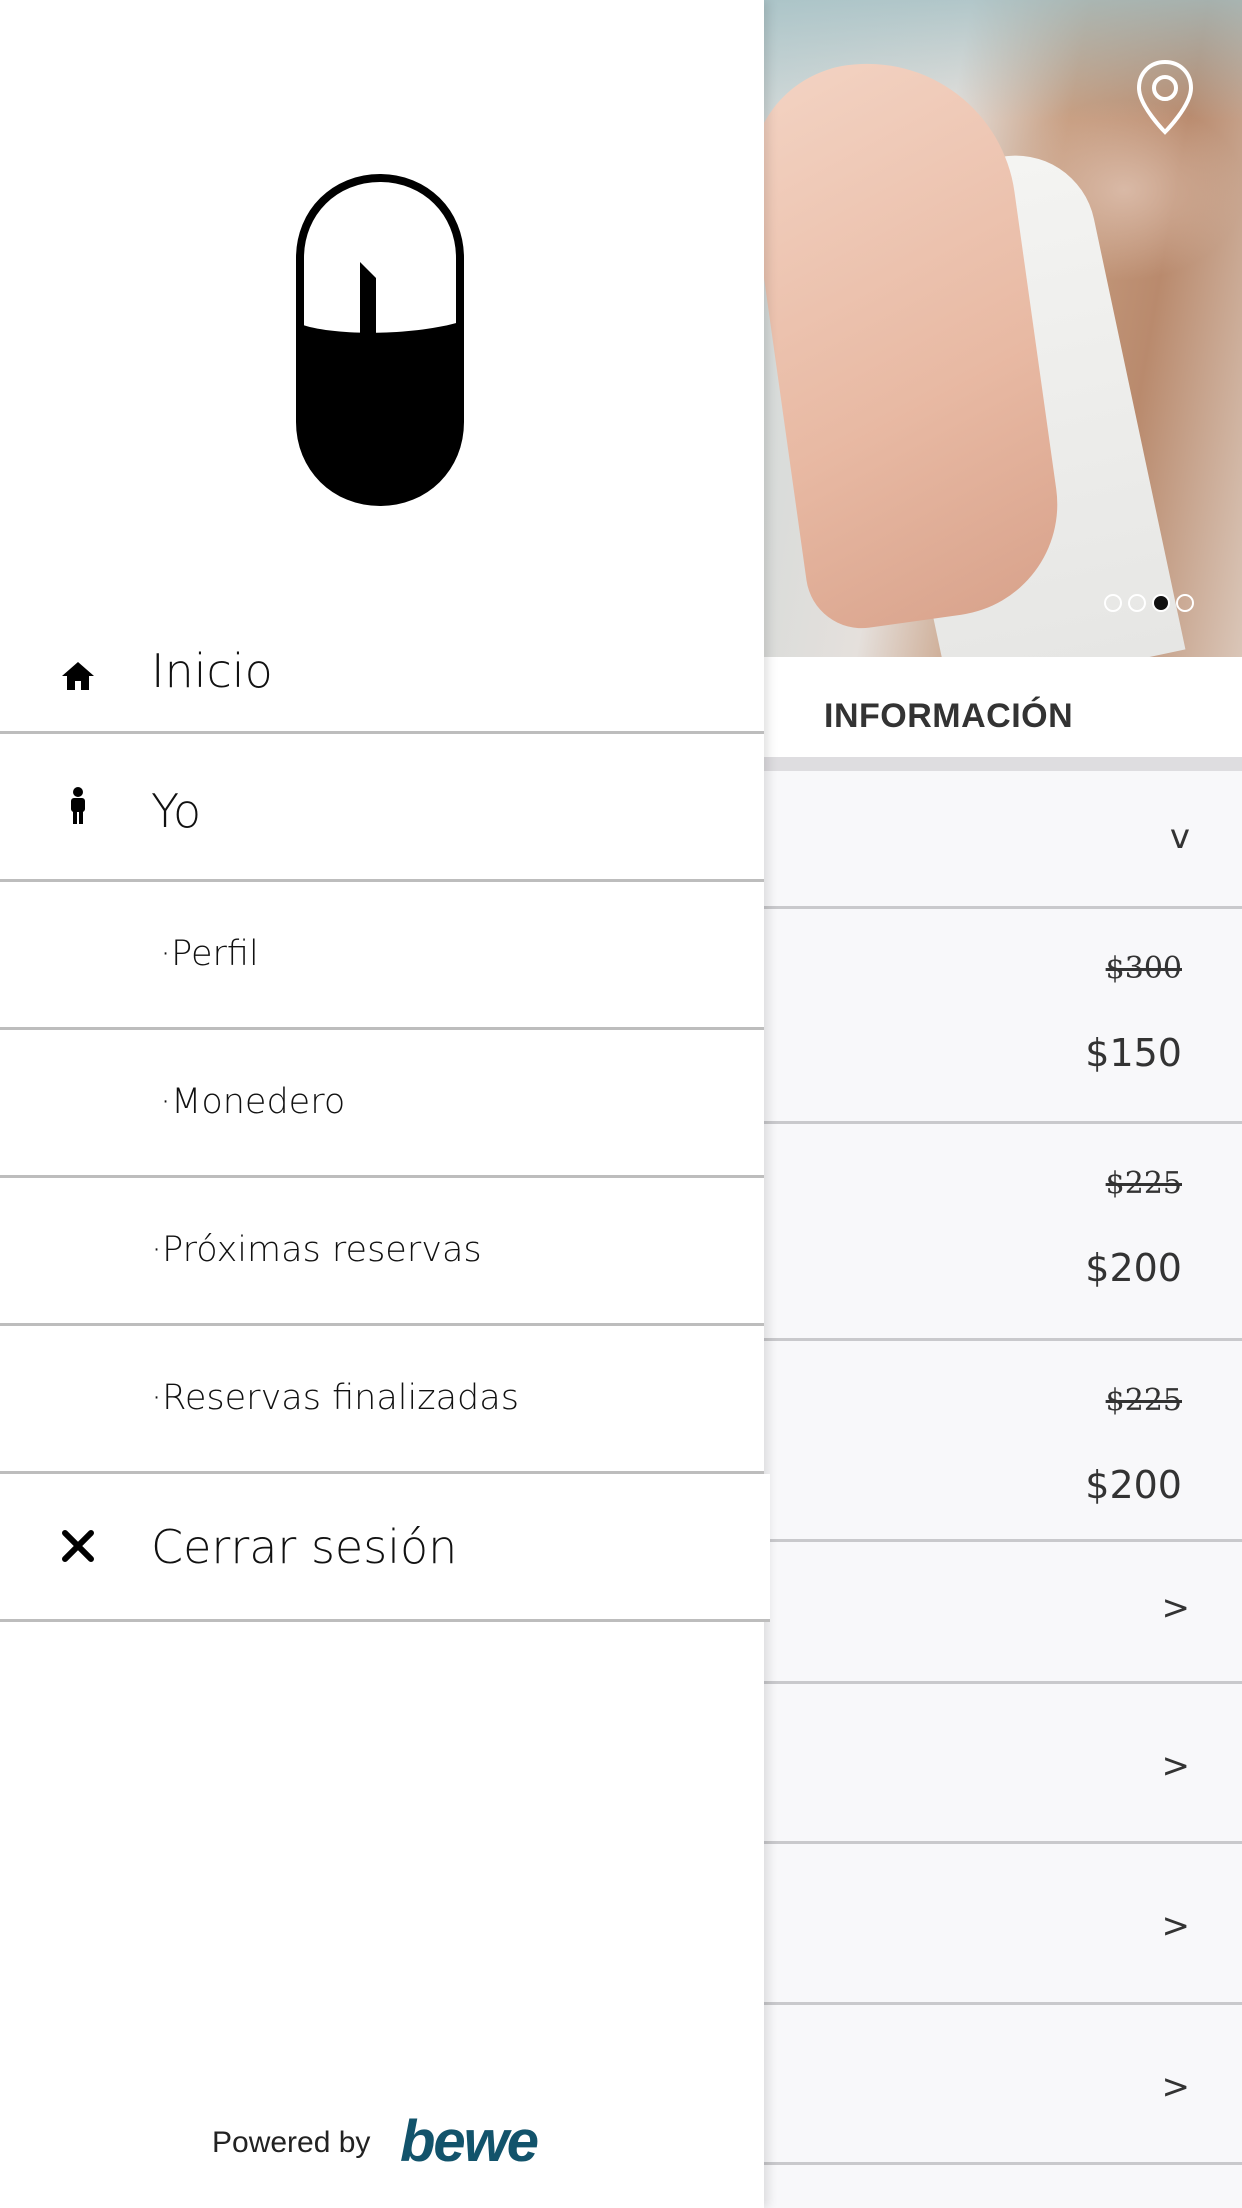 The height and width of the screenshot is (2208, 1242). I want to click on hero-image-hand, so click(918, 340).